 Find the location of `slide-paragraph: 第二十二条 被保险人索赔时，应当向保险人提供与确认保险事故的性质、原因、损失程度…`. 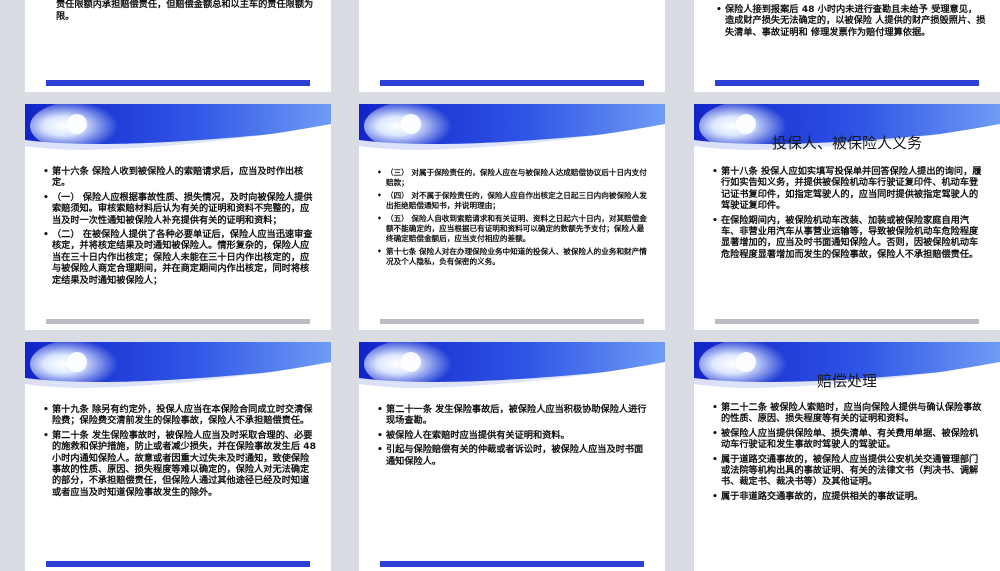

slide-paragraph: 第二十二条 被保险人索赔时，应当向保险人提供与确认保险事故的性质、原因、损失程度… is located at coordinates (849, 413).